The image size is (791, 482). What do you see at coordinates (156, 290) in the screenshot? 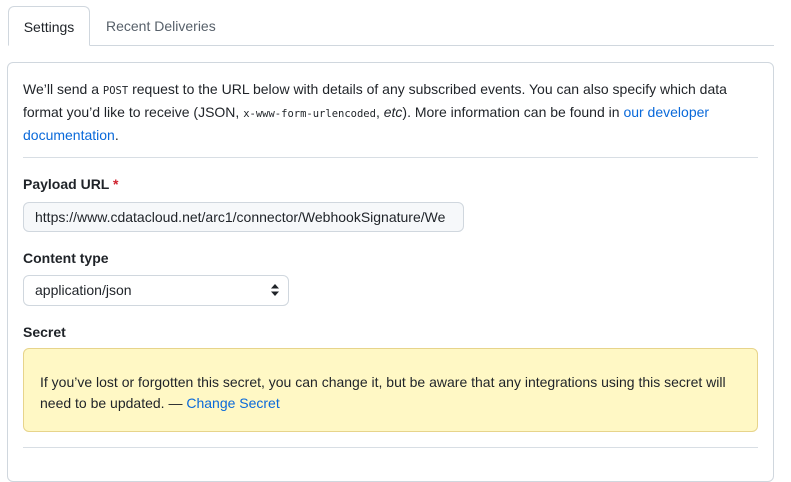
I see `content-type-select: application/json` at bounding box center [156, 290].